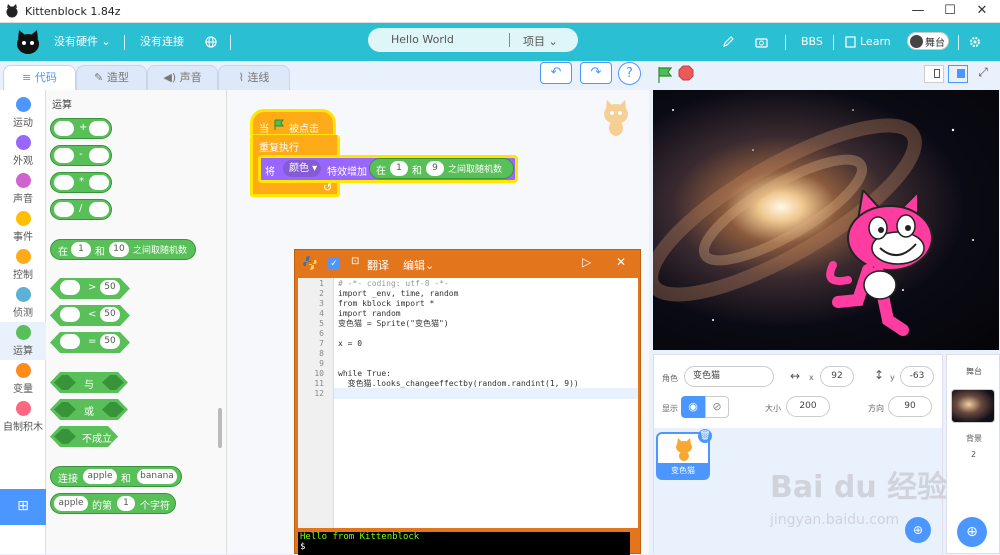 This screenshot has width=1000, height=555. What do you see at coordinates (934, 74) in the screenshot?
I see `small-stage-button` at bounding box center [934, 74].